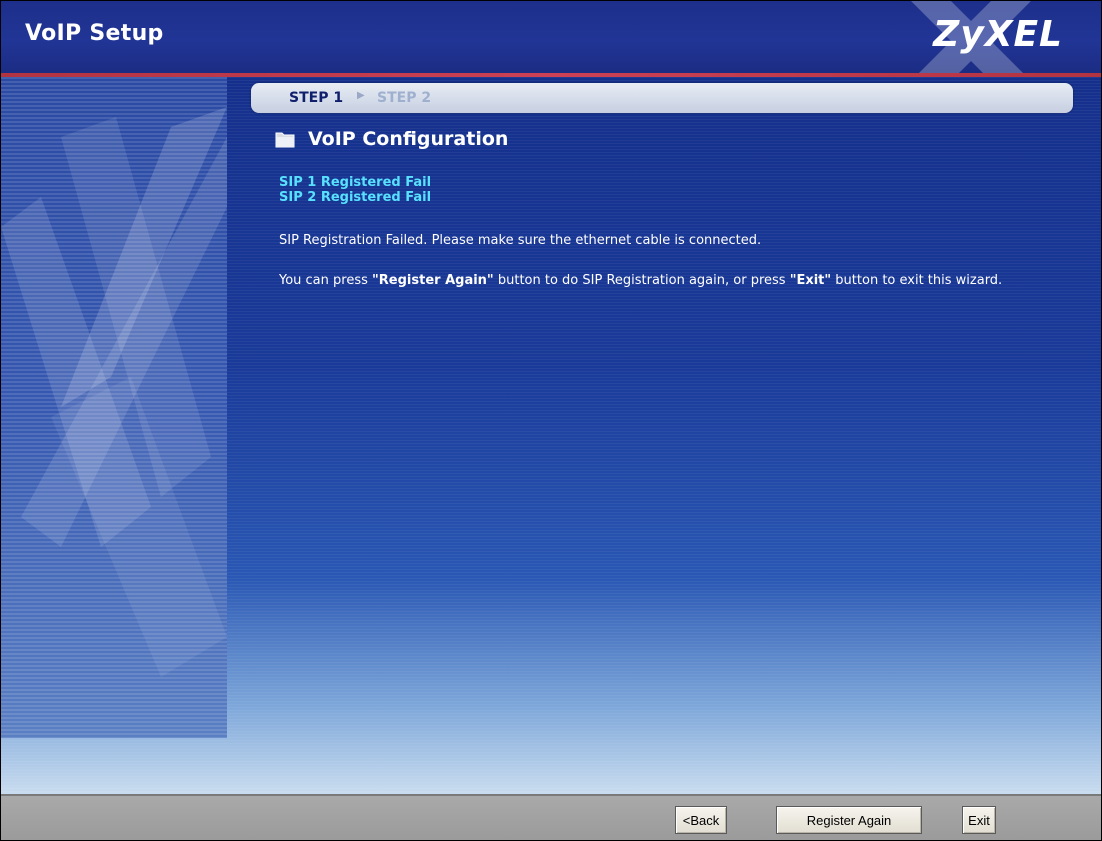 This screenshot has height=841, width=1102. I want to click on zyxel-logo: ZyXEL, so click(998, 34).